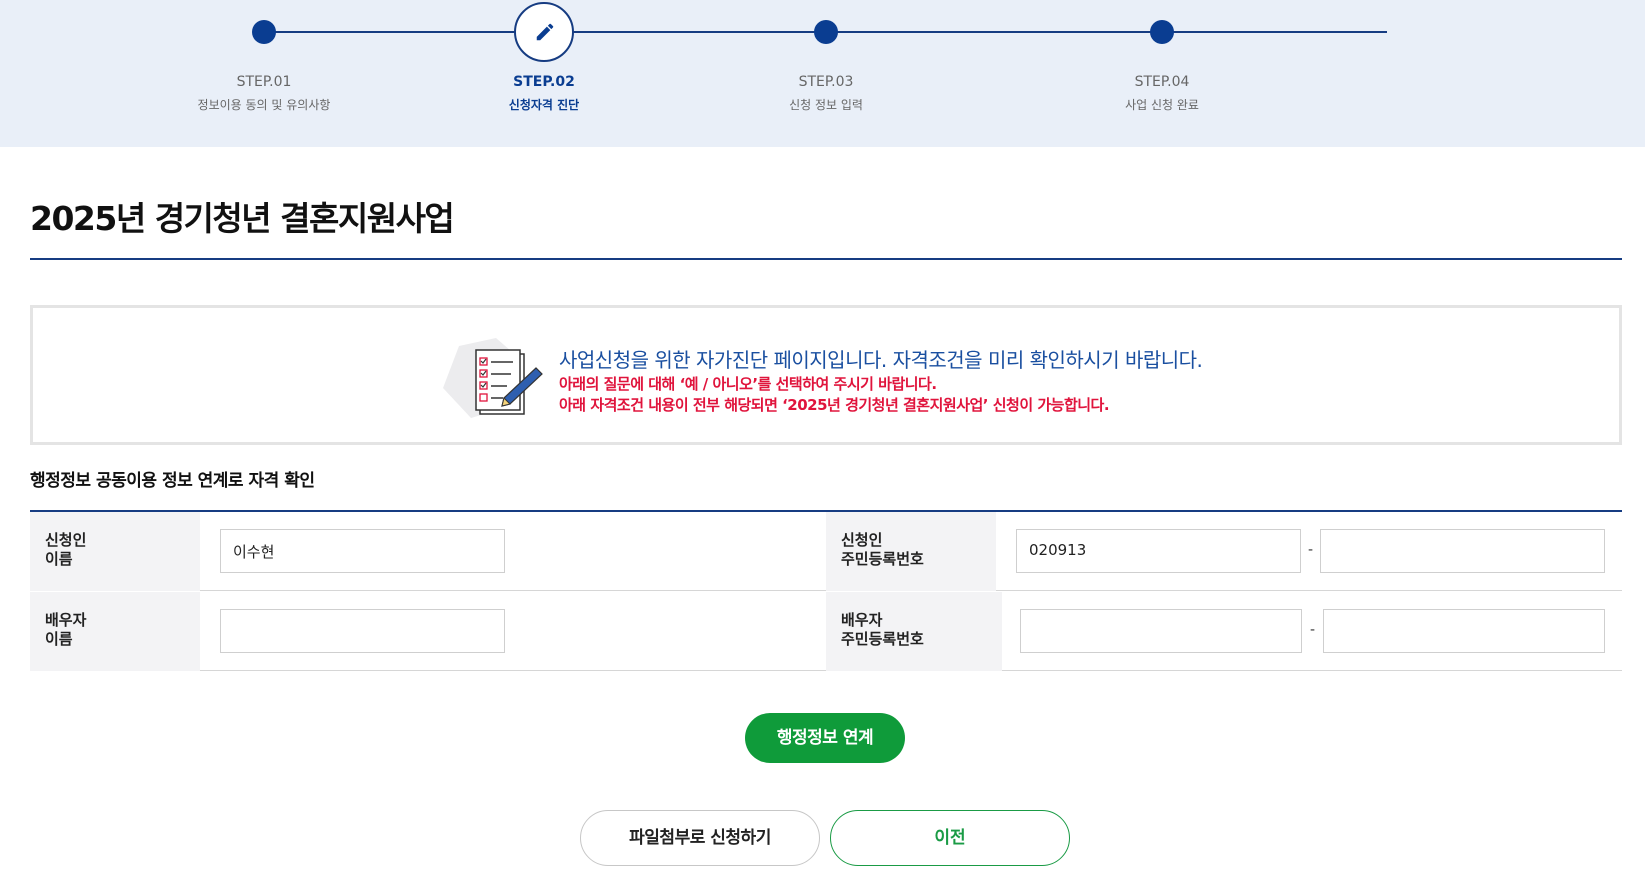 This screenshot has width=1645, height=870. Describe the element at coordinates (748, 384) in the screenshot. I see `notice-line-1: 아래의 질문에 대해 ‘예 / 아니오’를 선택하여 주시기 바랍니다.` at that location.